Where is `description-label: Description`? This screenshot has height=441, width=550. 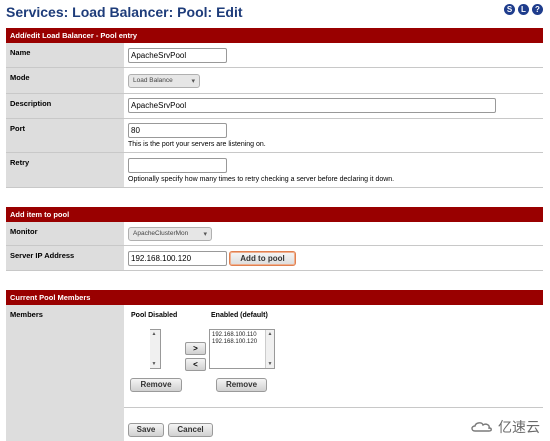
description-label: Description is located at coordinates (65, 106).